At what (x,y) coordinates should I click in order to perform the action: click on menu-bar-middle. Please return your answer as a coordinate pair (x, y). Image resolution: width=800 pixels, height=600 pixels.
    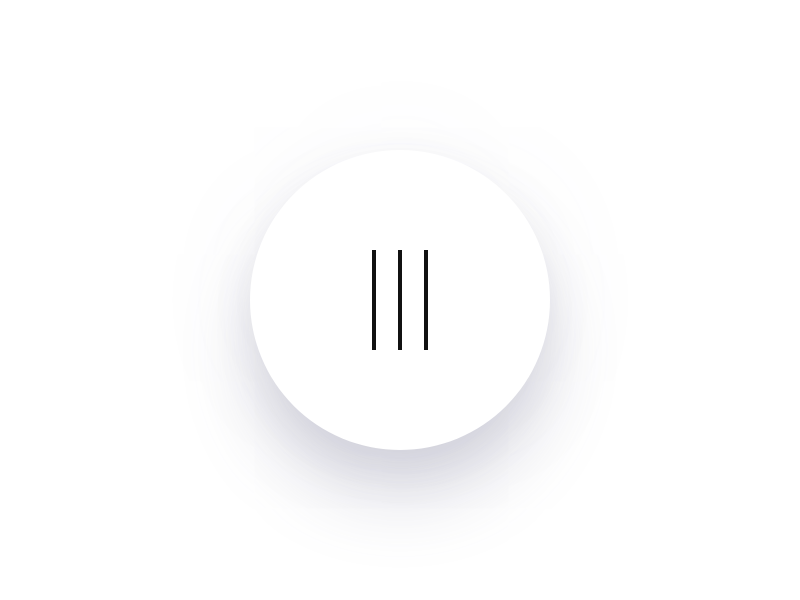
    Looking at the image, I should click on (400, 300).